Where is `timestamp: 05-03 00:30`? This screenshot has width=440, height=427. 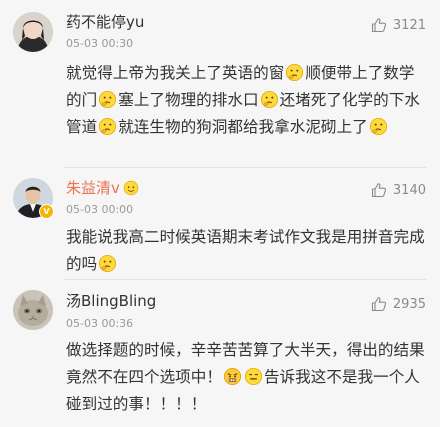 timestamp: 05-03 00:30 is located at coordinates (100, 43).